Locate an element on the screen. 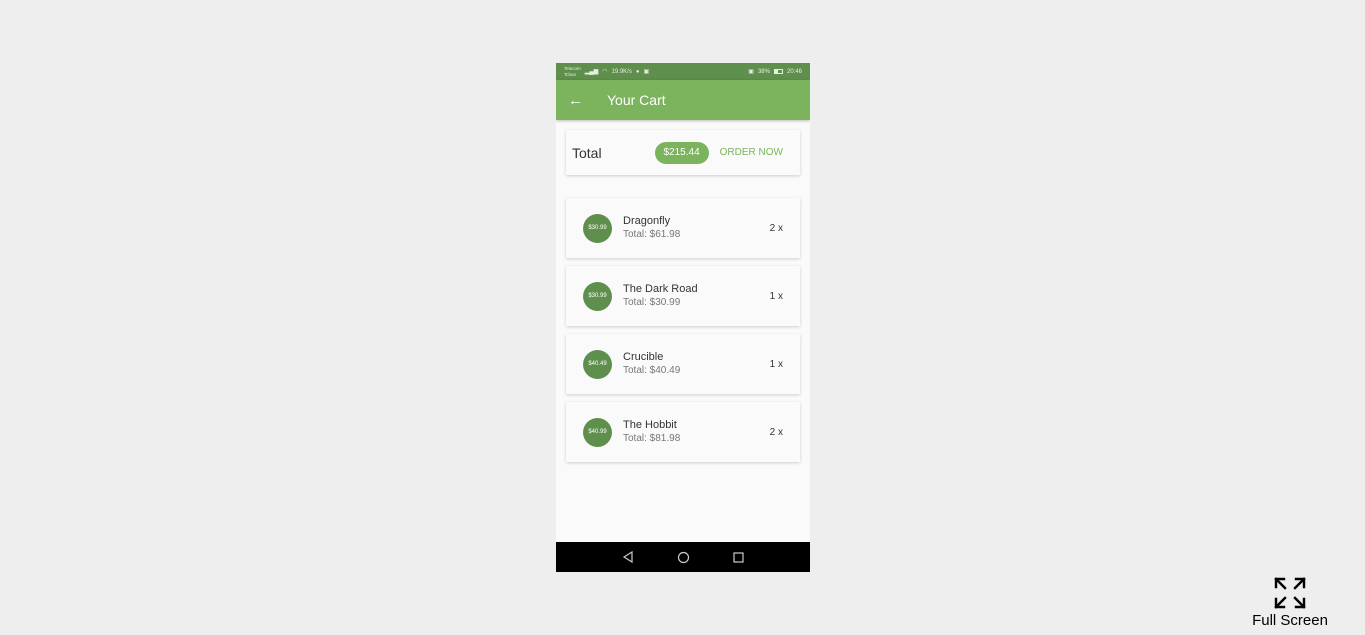 This screenshot has height=635, width=1365. item-text: Crucible Total: $40.49 is located at coordinates (696, 364).